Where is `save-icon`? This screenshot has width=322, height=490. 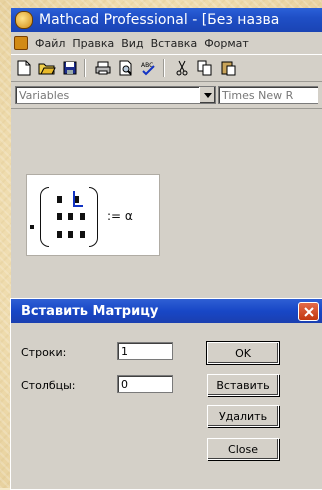 save-icon is located at coordinates (70, 68).